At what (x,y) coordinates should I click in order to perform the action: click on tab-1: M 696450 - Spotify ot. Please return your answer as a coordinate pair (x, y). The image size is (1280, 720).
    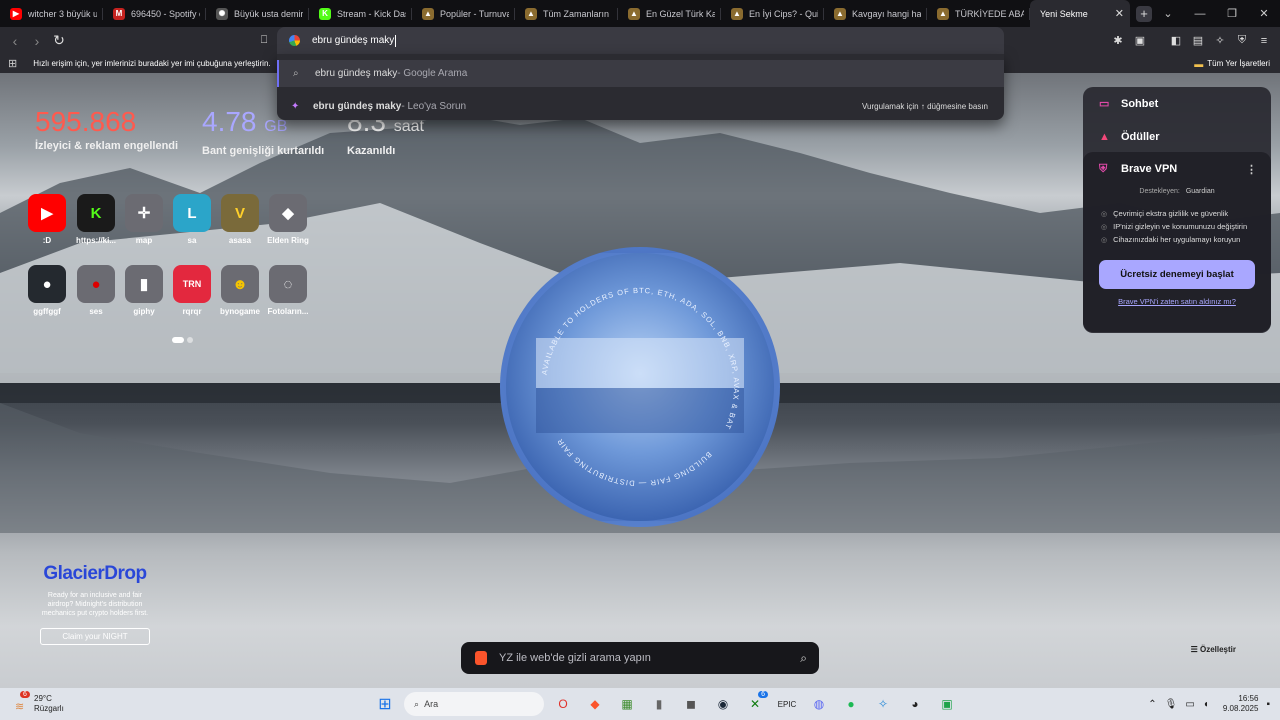
    Looking at the image, I should click on (154, 13).